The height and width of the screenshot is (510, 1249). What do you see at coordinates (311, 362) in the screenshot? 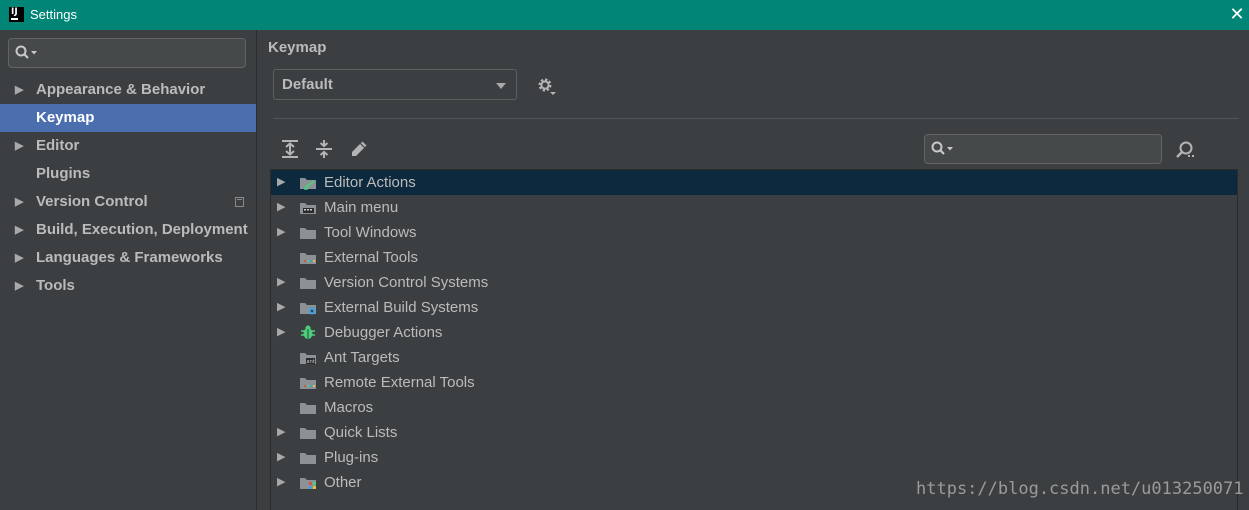
I see `svg-text: ant` at bounding box center [311, 362].